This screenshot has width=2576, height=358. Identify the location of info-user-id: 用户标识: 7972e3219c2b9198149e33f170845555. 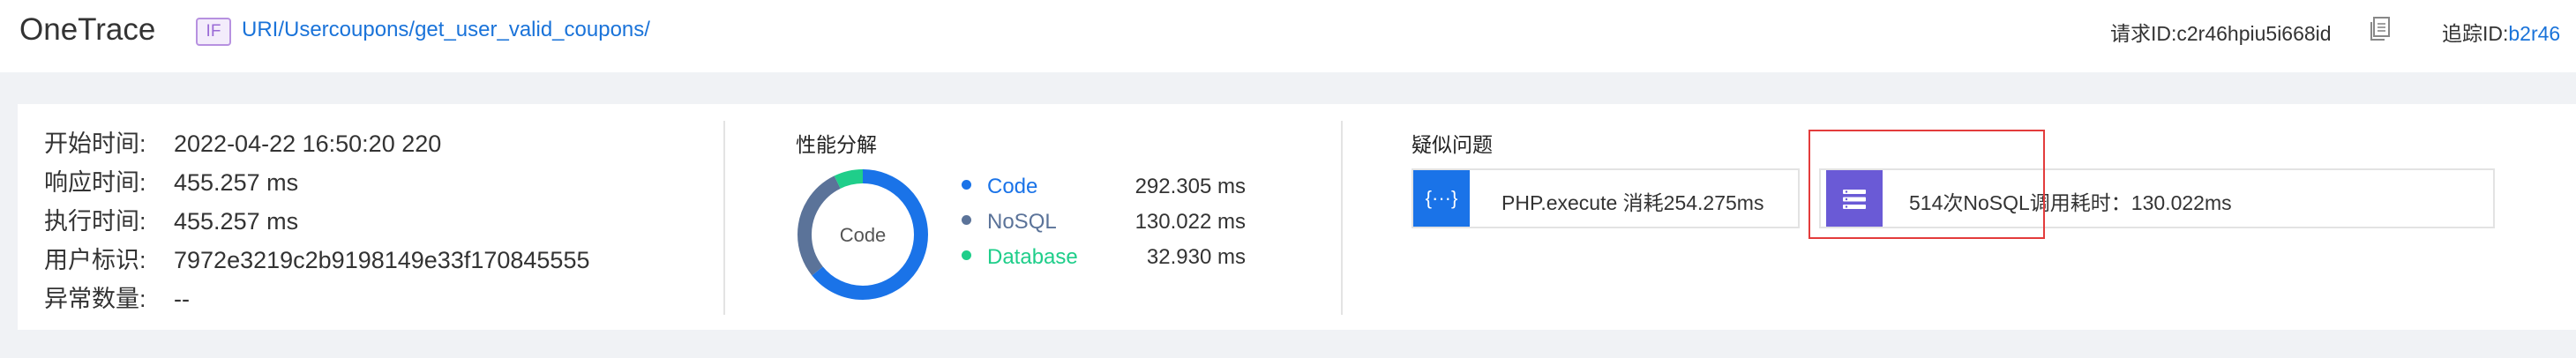
(317, 258).